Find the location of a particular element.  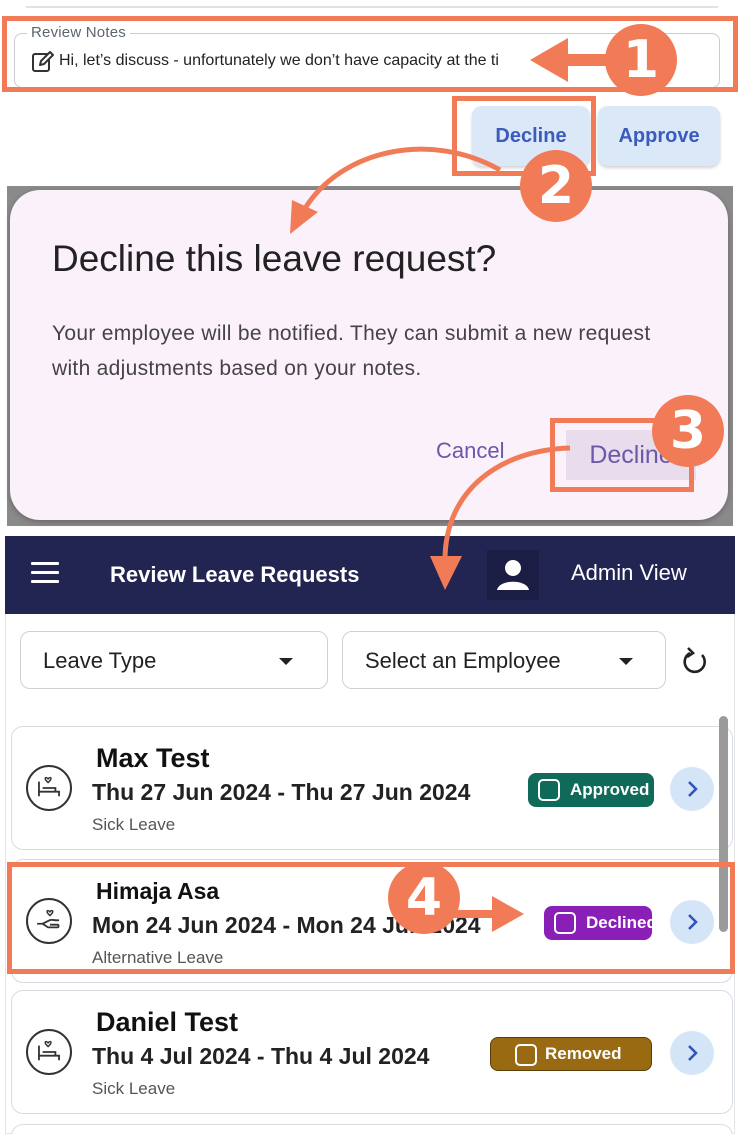

employee-select-label: Select an Employee is located at coordinates (463, 660).